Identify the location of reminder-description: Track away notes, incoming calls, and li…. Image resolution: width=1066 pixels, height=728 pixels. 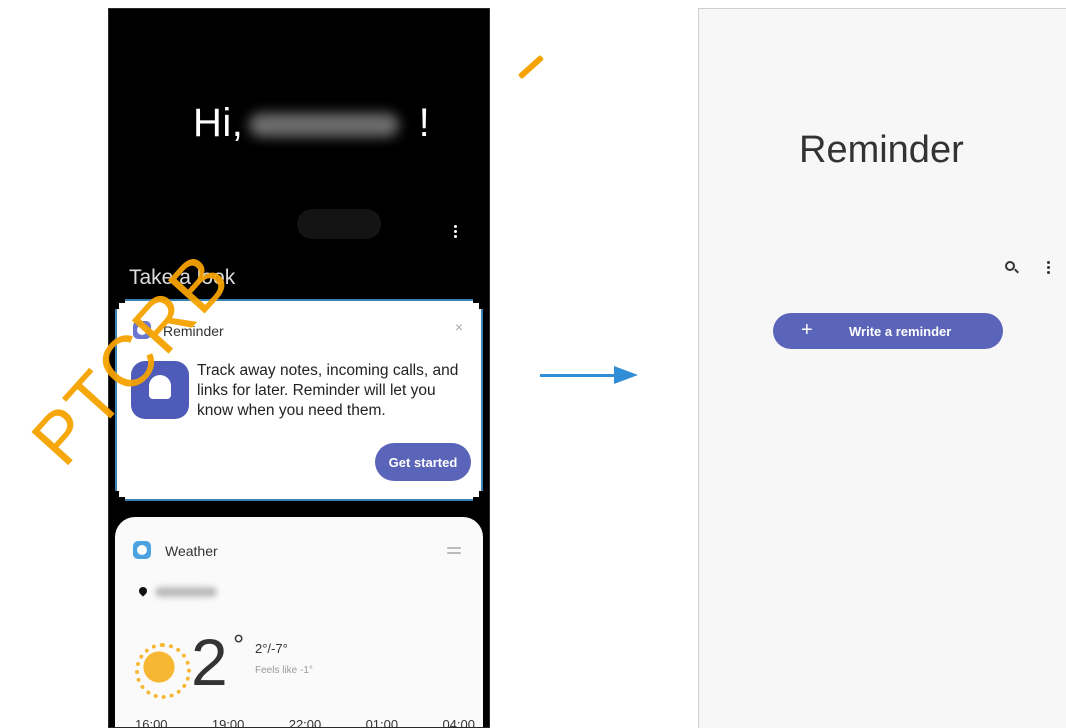
(328, 390).